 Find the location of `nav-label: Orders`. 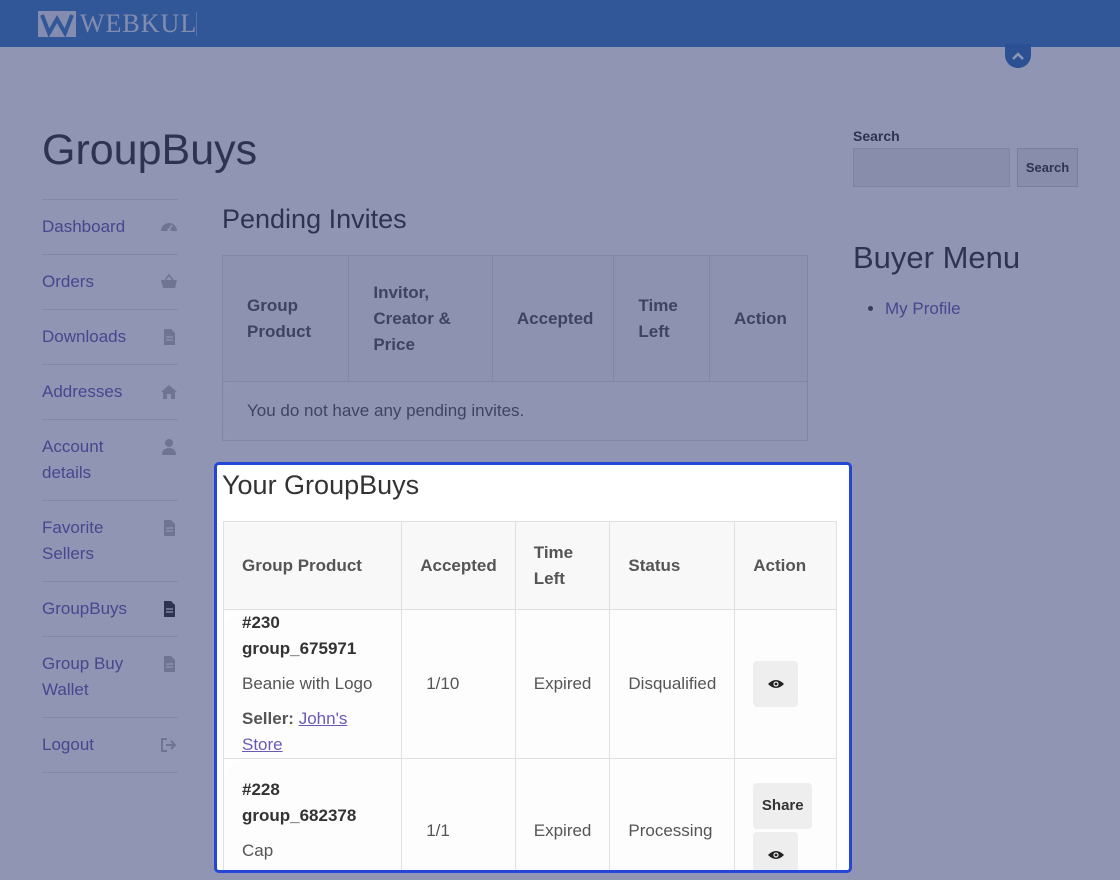

nav-label: Orders is located at coordinates (68, 281).